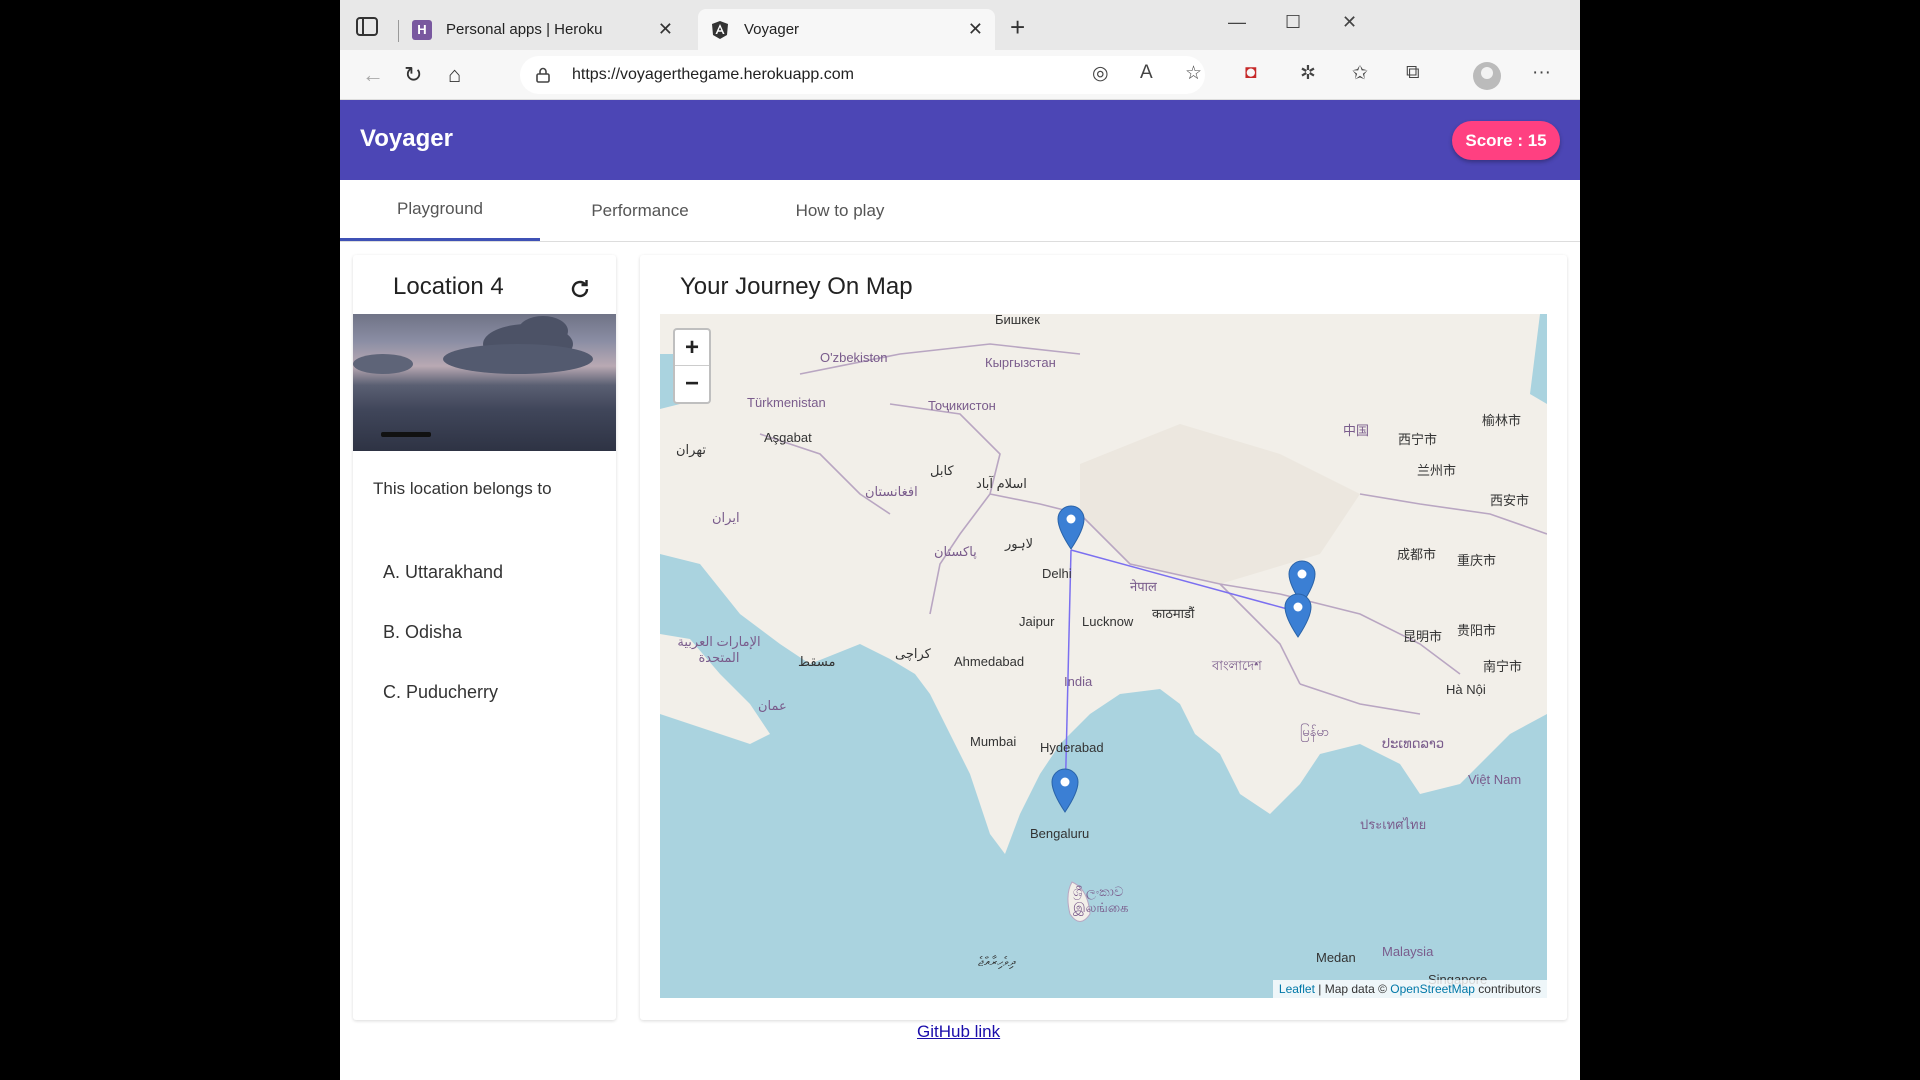 The height and width of the screenshot is (1080, 1920). I want to click on app-header: Voyager Score : 15, so click(960, 140).